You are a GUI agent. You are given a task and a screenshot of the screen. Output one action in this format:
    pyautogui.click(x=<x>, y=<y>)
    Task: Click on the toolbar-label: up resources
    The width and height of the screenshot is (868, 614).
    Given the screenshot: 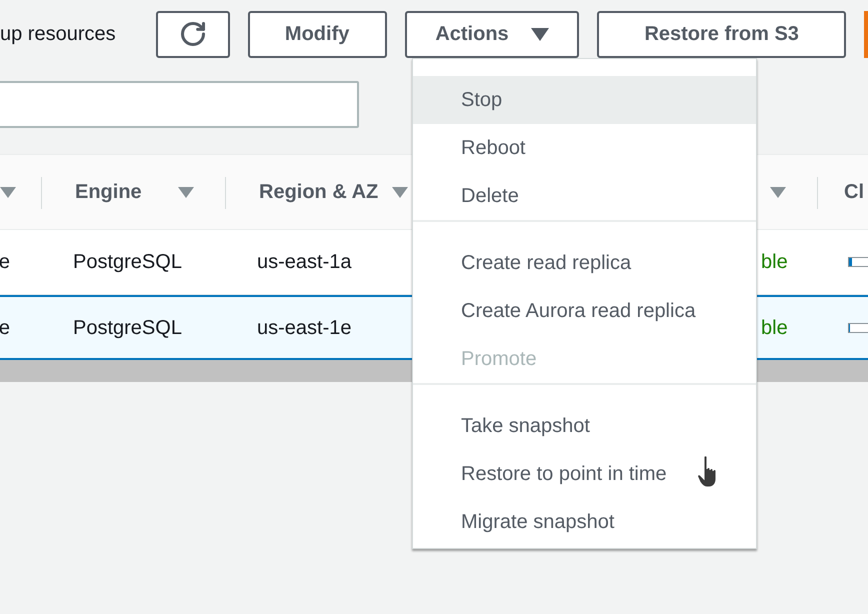 What is the action you would take?
    pyautogui.click(x=58, y=34)
    